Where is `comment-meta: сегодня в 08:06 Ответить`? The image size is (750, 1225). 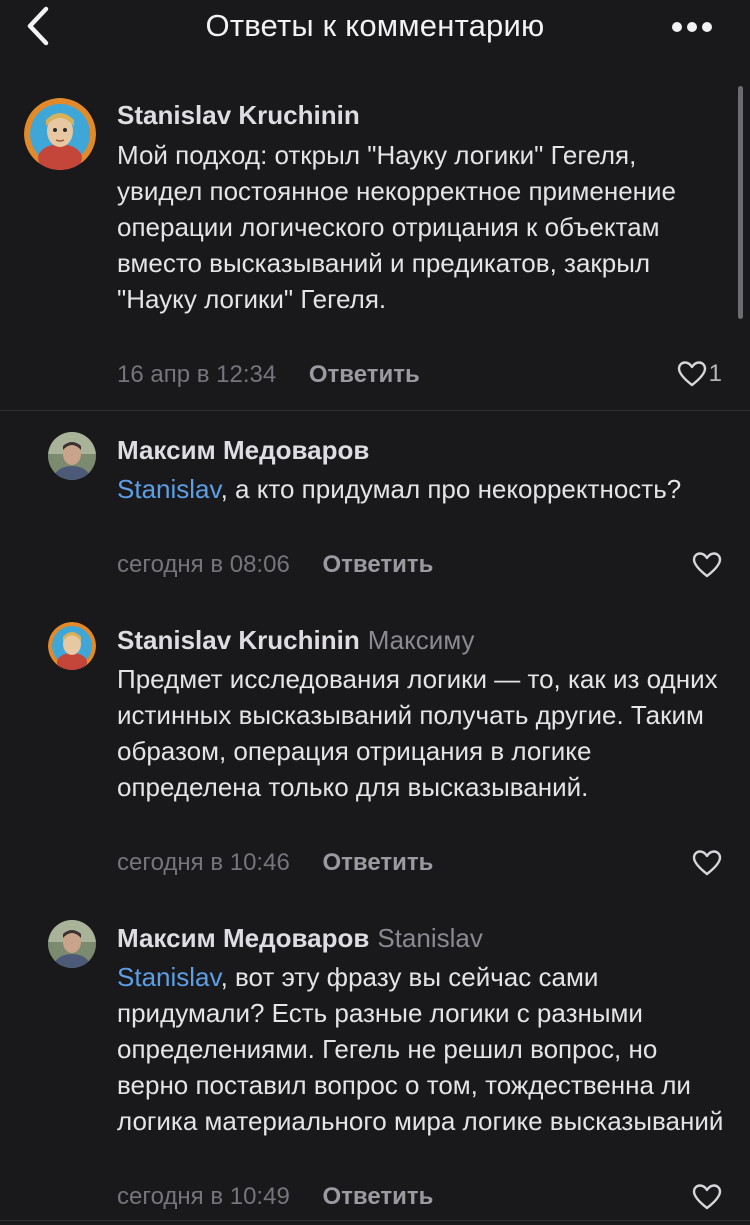 comment-meta: сегодня в 08:06 Ответить is located at coordinates (275, 565).